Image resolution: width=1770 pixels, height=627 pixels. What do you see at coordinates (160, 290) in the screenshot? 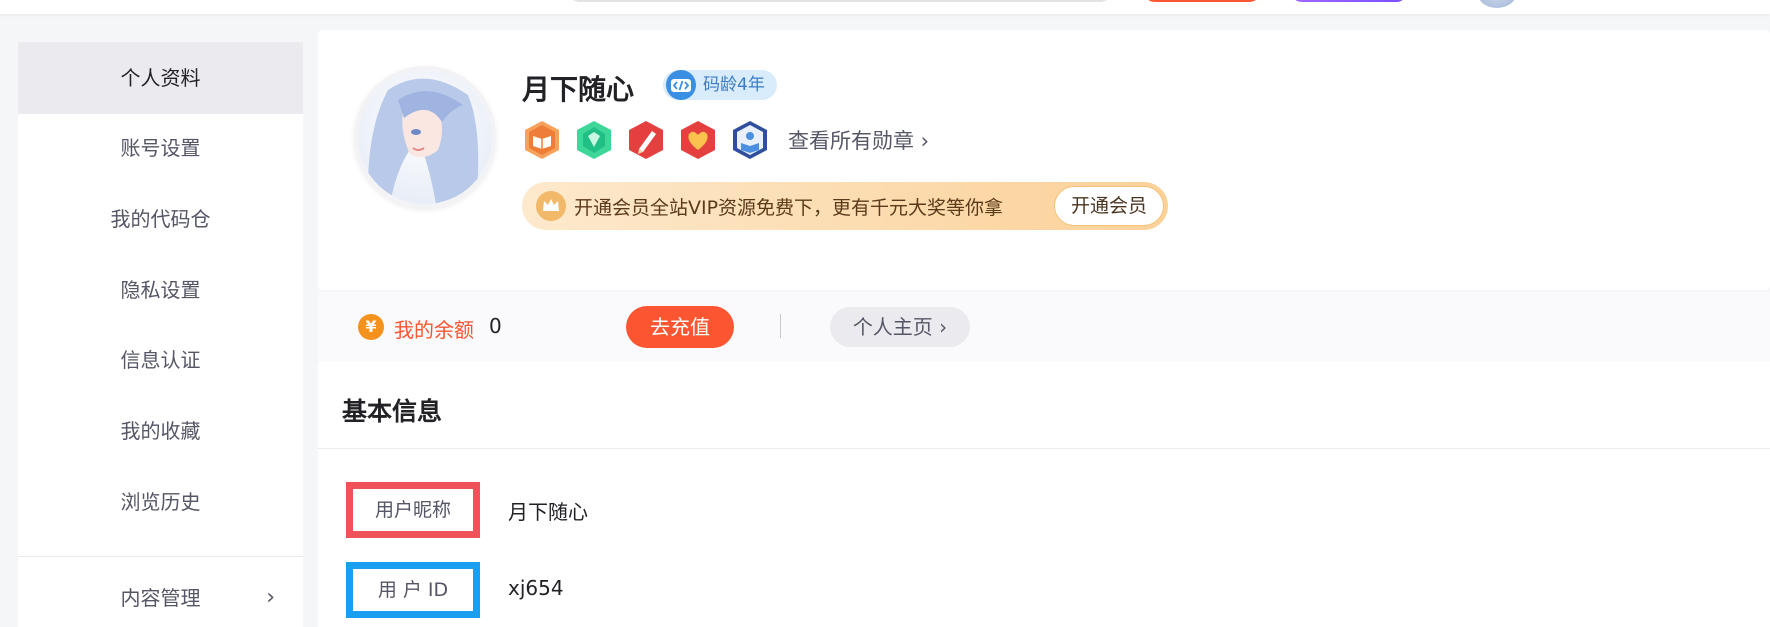
I see `sidebar-item-privacy: 隐私设置` at bounding box center [160, 290].